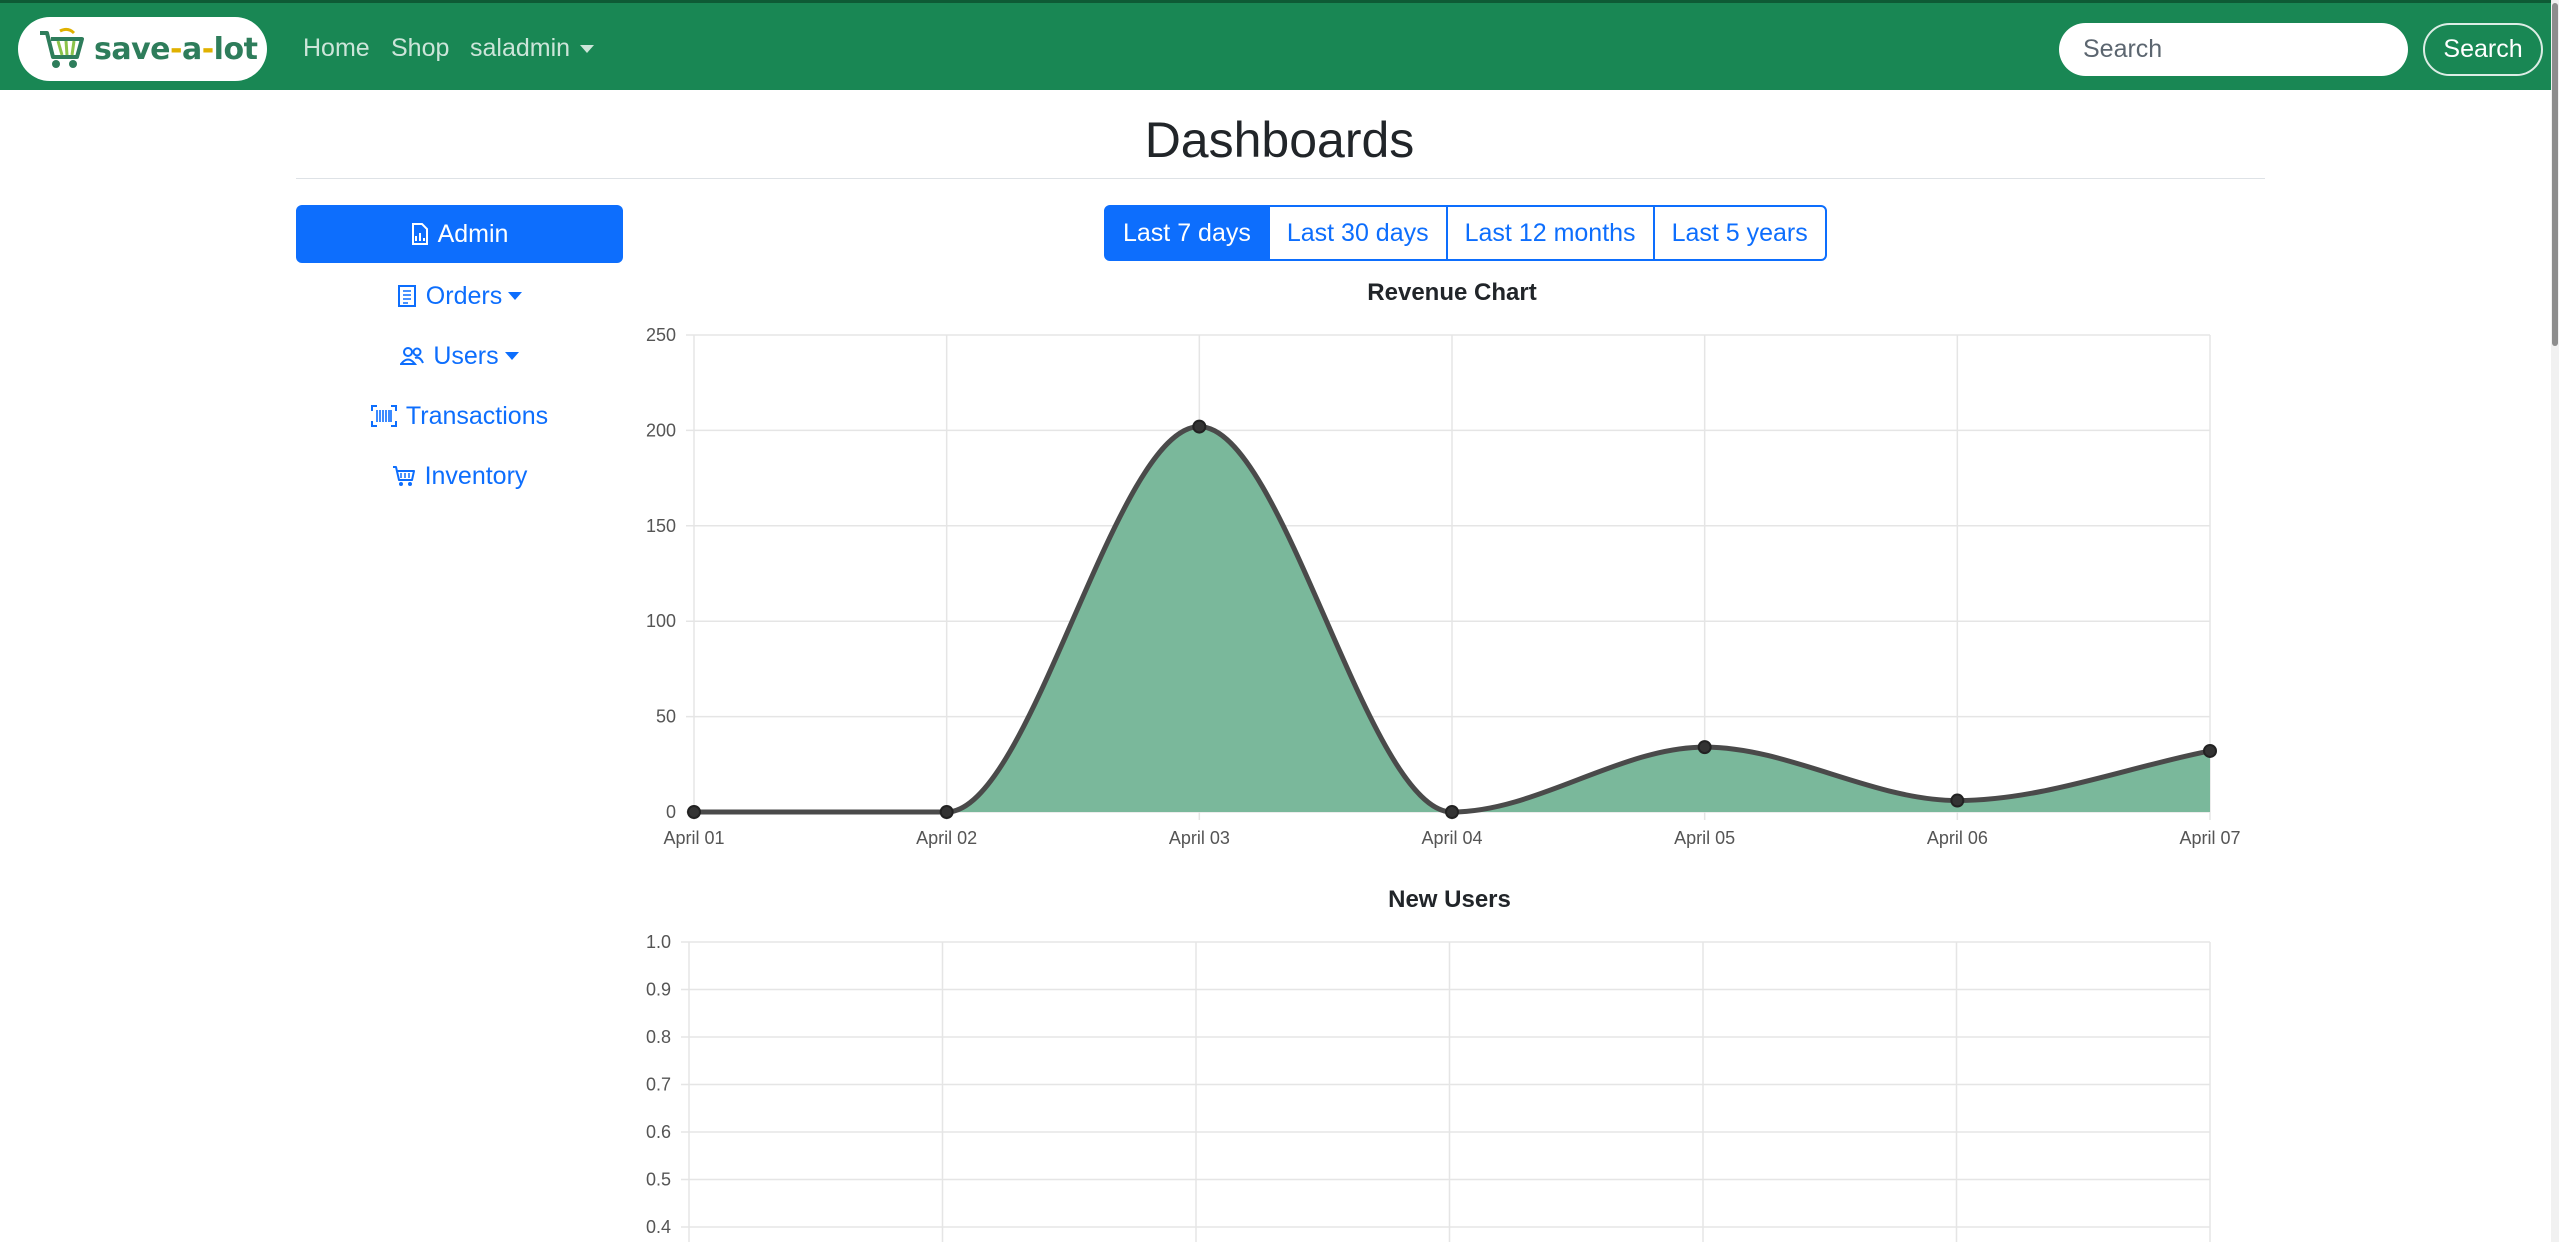 The height and width of the screenshot is (1242, 2559). I want to click on range-last-7-days-button: Last 7 days, so click(1187, 233).